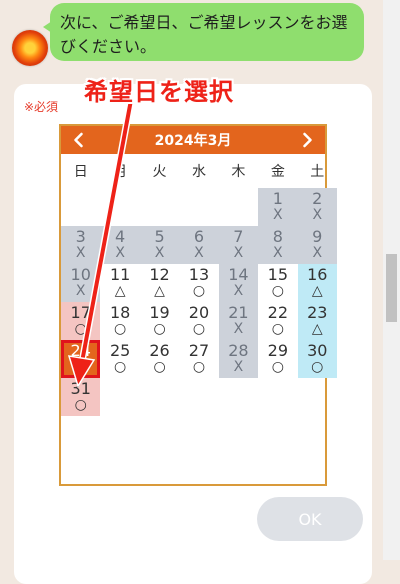  I want to click on day-number: 31, so click(80, 388).